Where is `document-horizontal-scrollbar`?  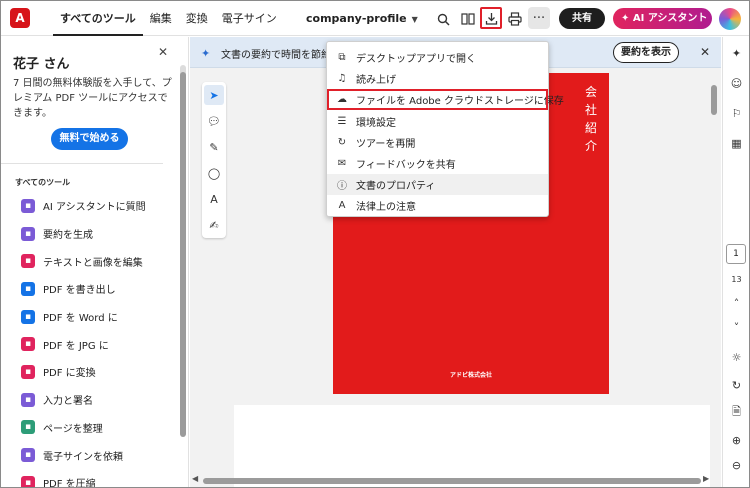 document-horizontal-scrollbar is located at coordinates (452, 481).